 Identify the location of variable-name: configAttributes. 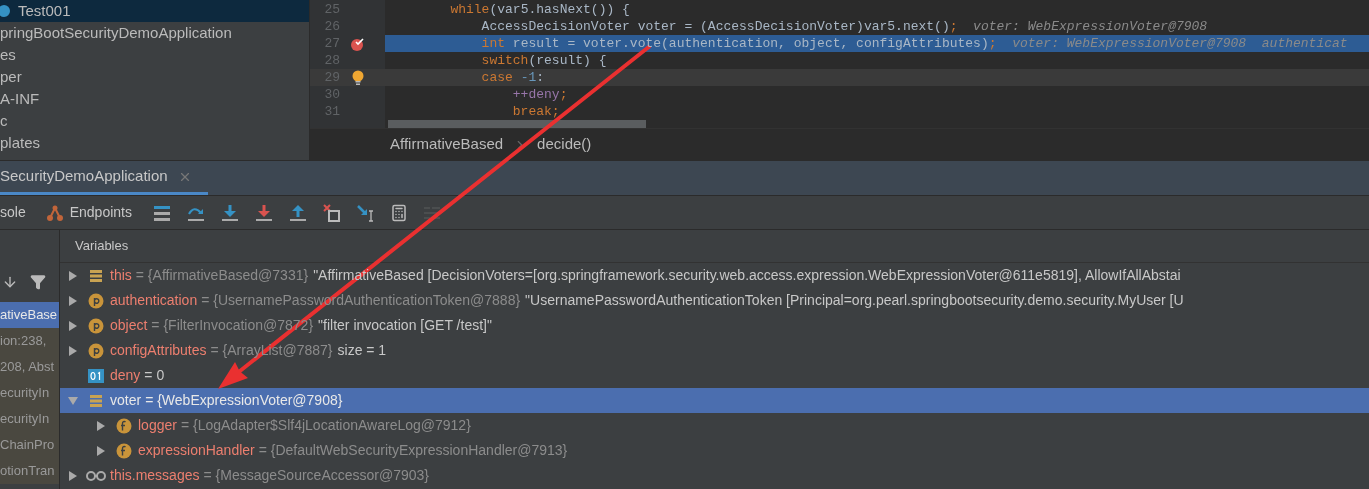
(158, 350).